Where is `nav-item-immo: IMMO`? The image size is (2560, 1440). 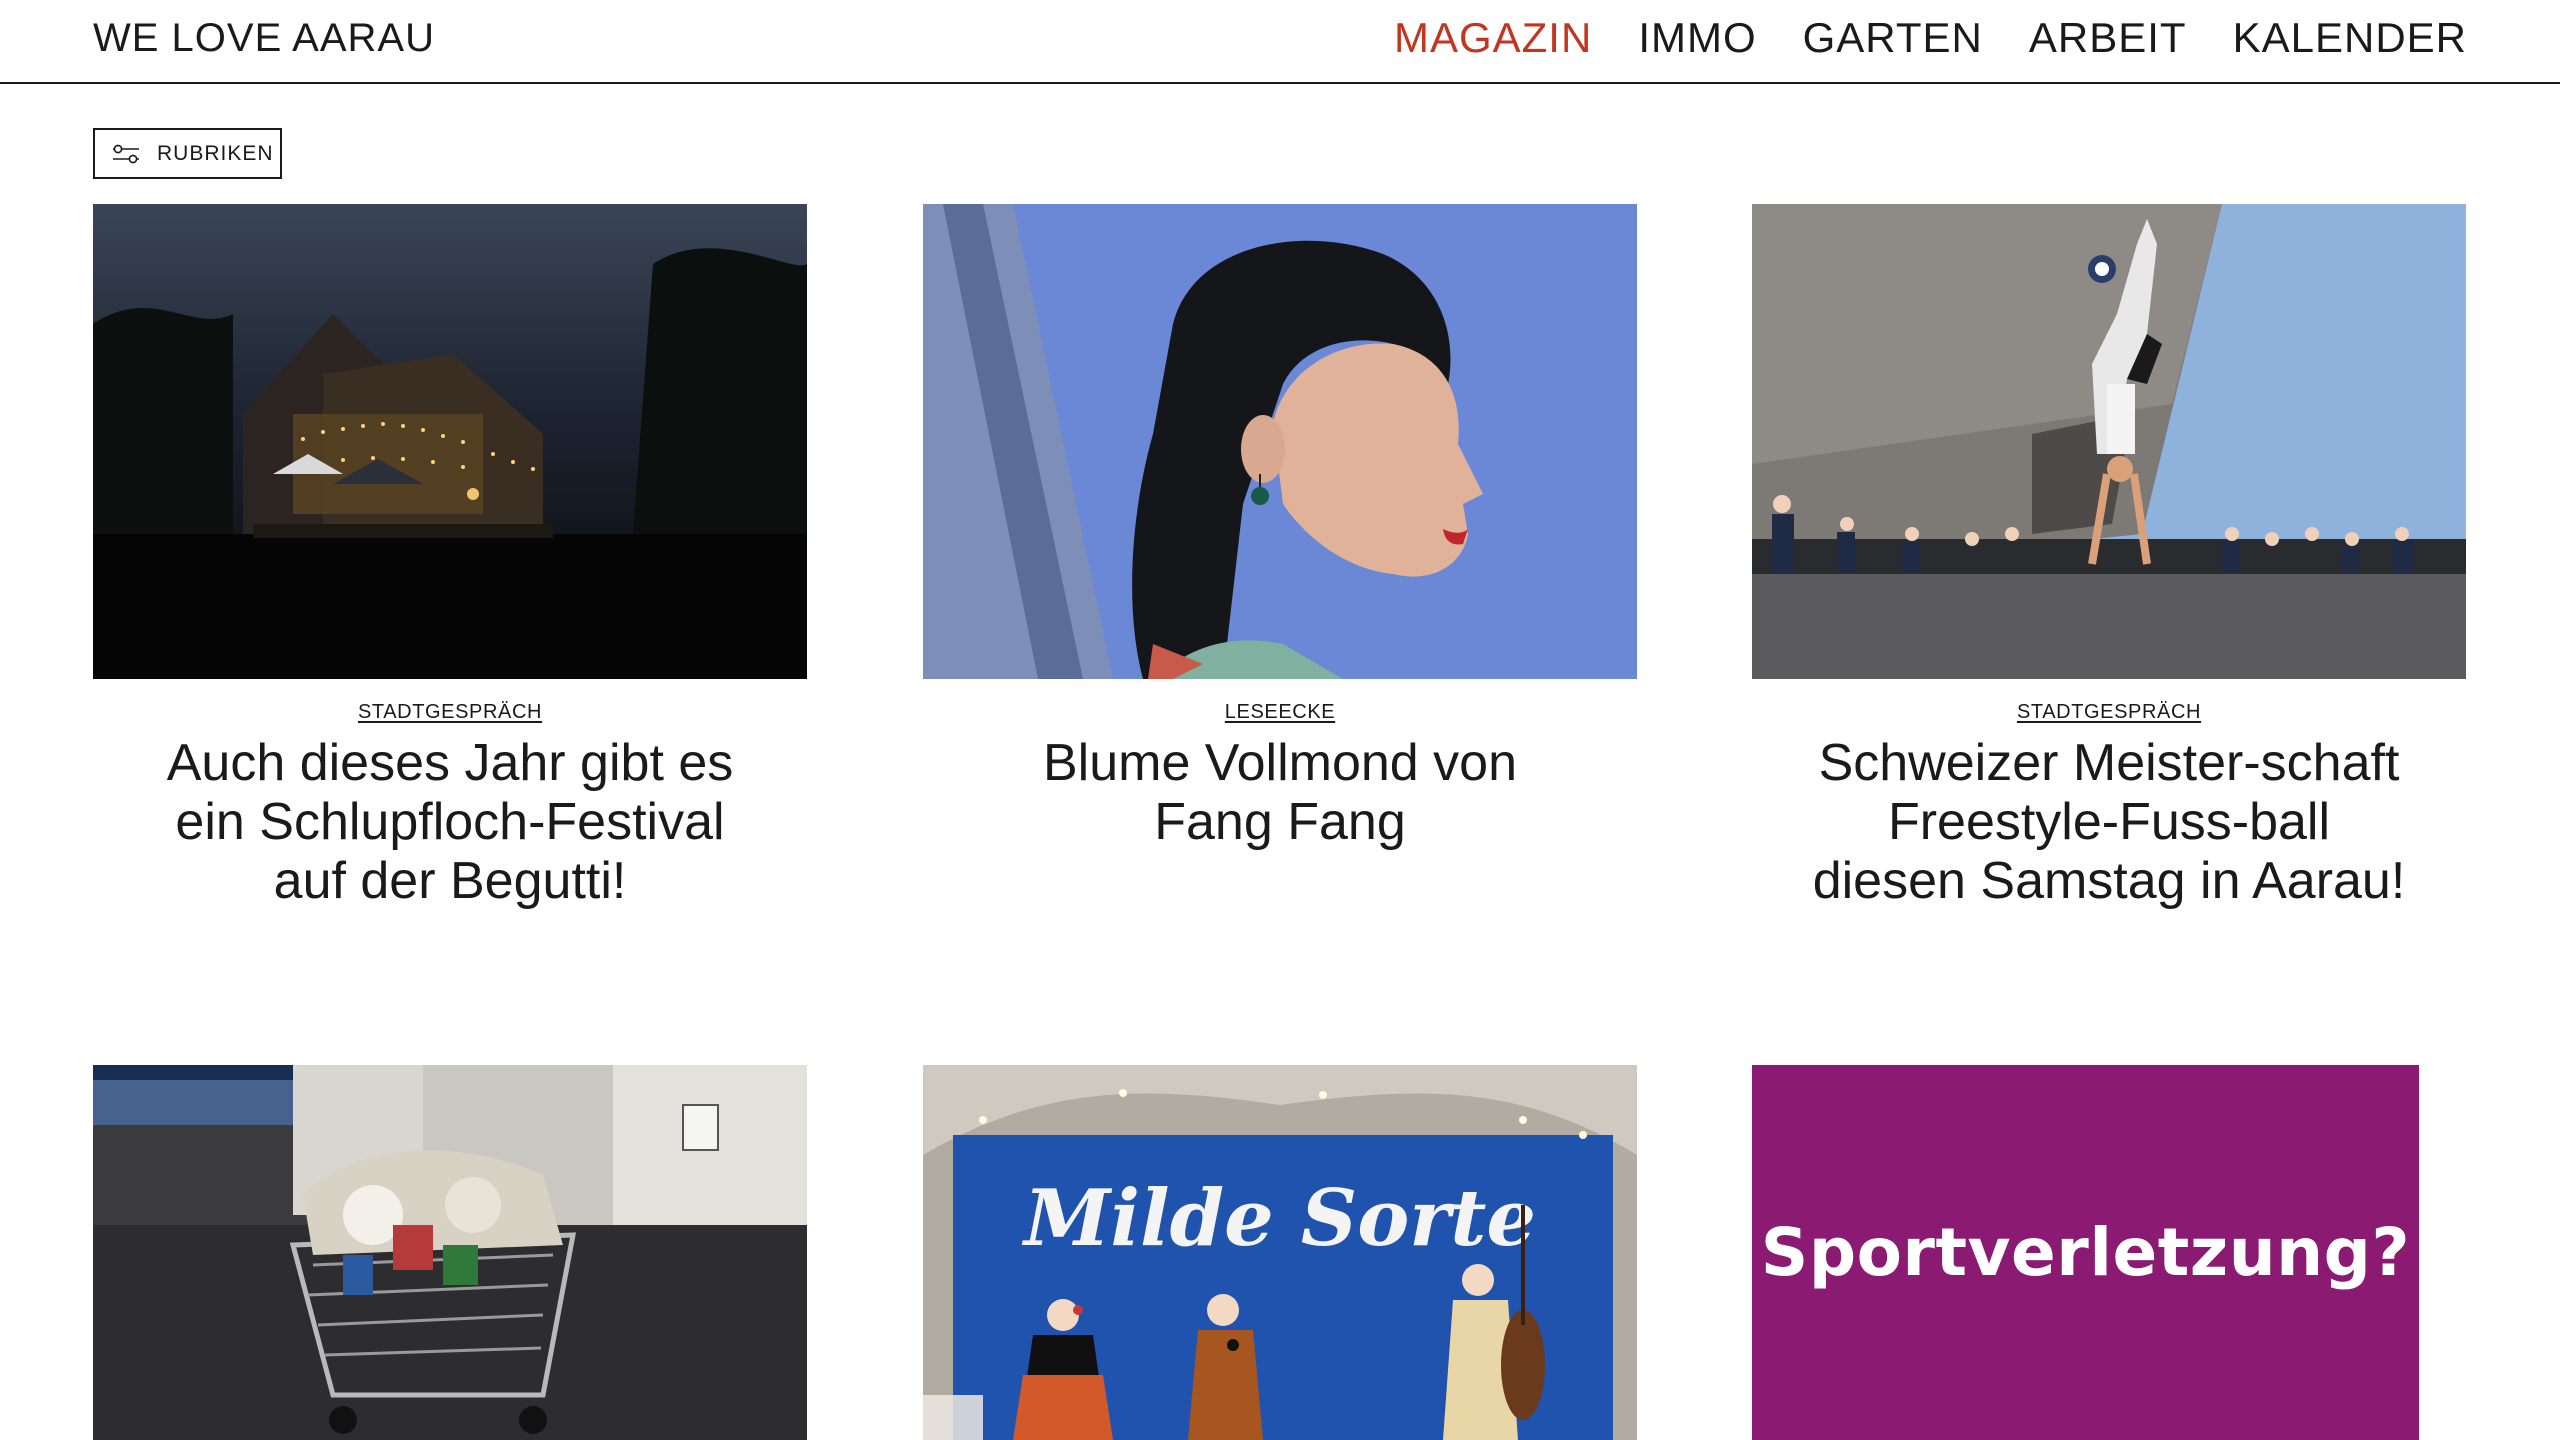 nav-item-immo: IMMO is located at coordinates (1697, 38).